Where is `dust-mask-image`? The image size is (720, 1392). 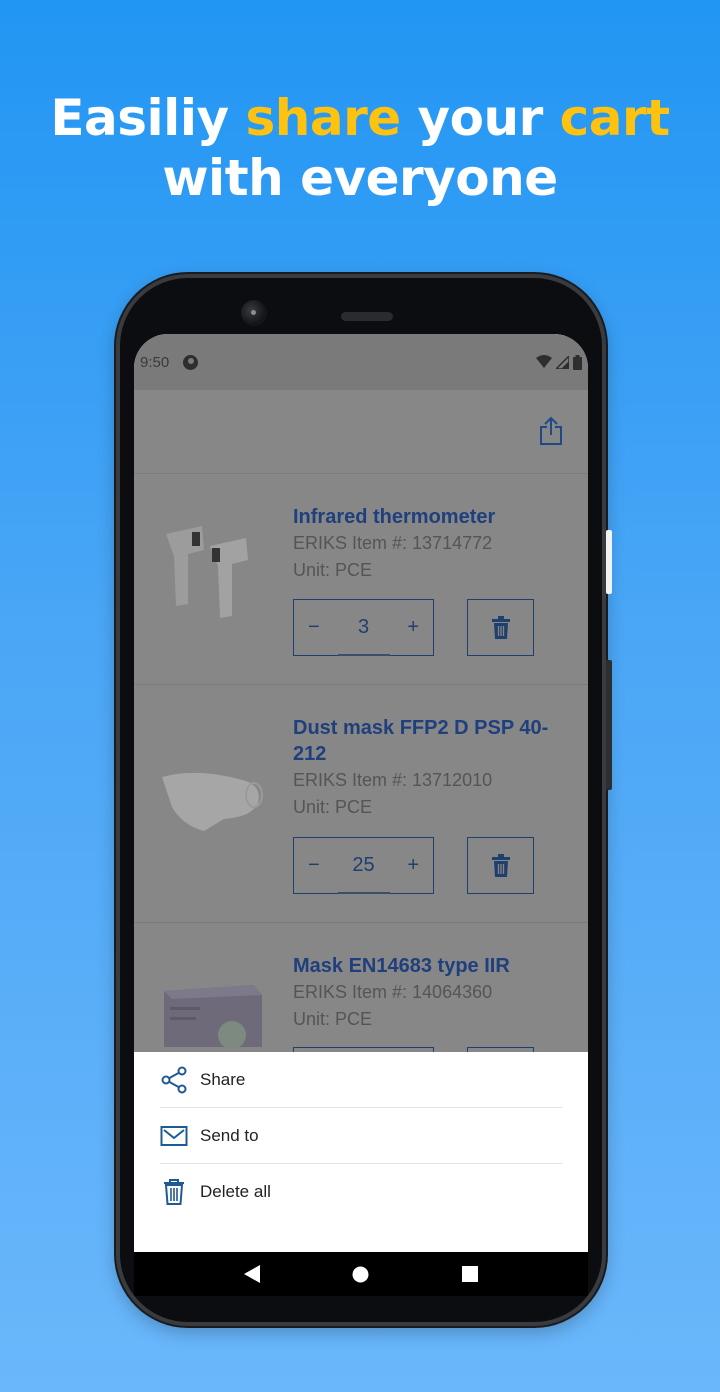 dust-mask-image is located at coordinates (212, 801).